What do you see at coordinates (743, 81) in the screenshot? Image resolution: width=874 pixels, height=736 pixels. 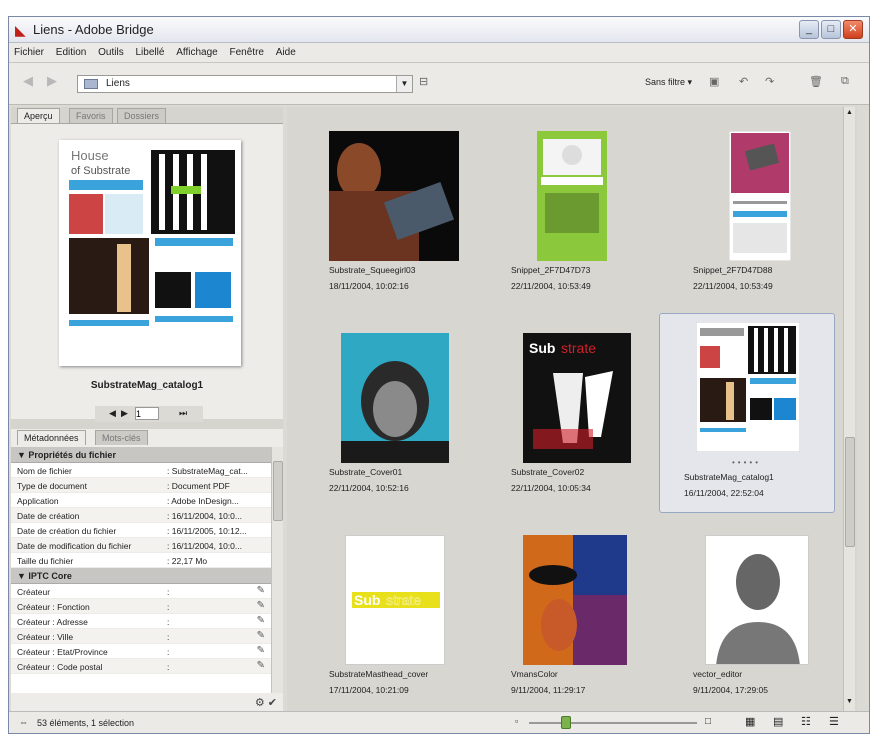 I see `rotate-left-icon: ↶` at bounding box center [743, 81].